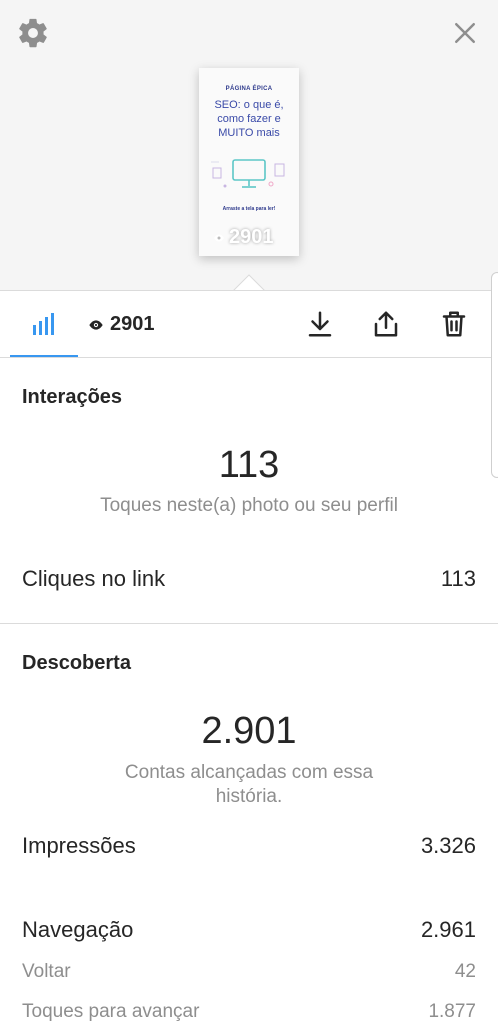 The width and height of the screenshot is (498, 1024). Describe the element at coordinates (465, 33) in the screenshot. I see `close-icon` at that location.